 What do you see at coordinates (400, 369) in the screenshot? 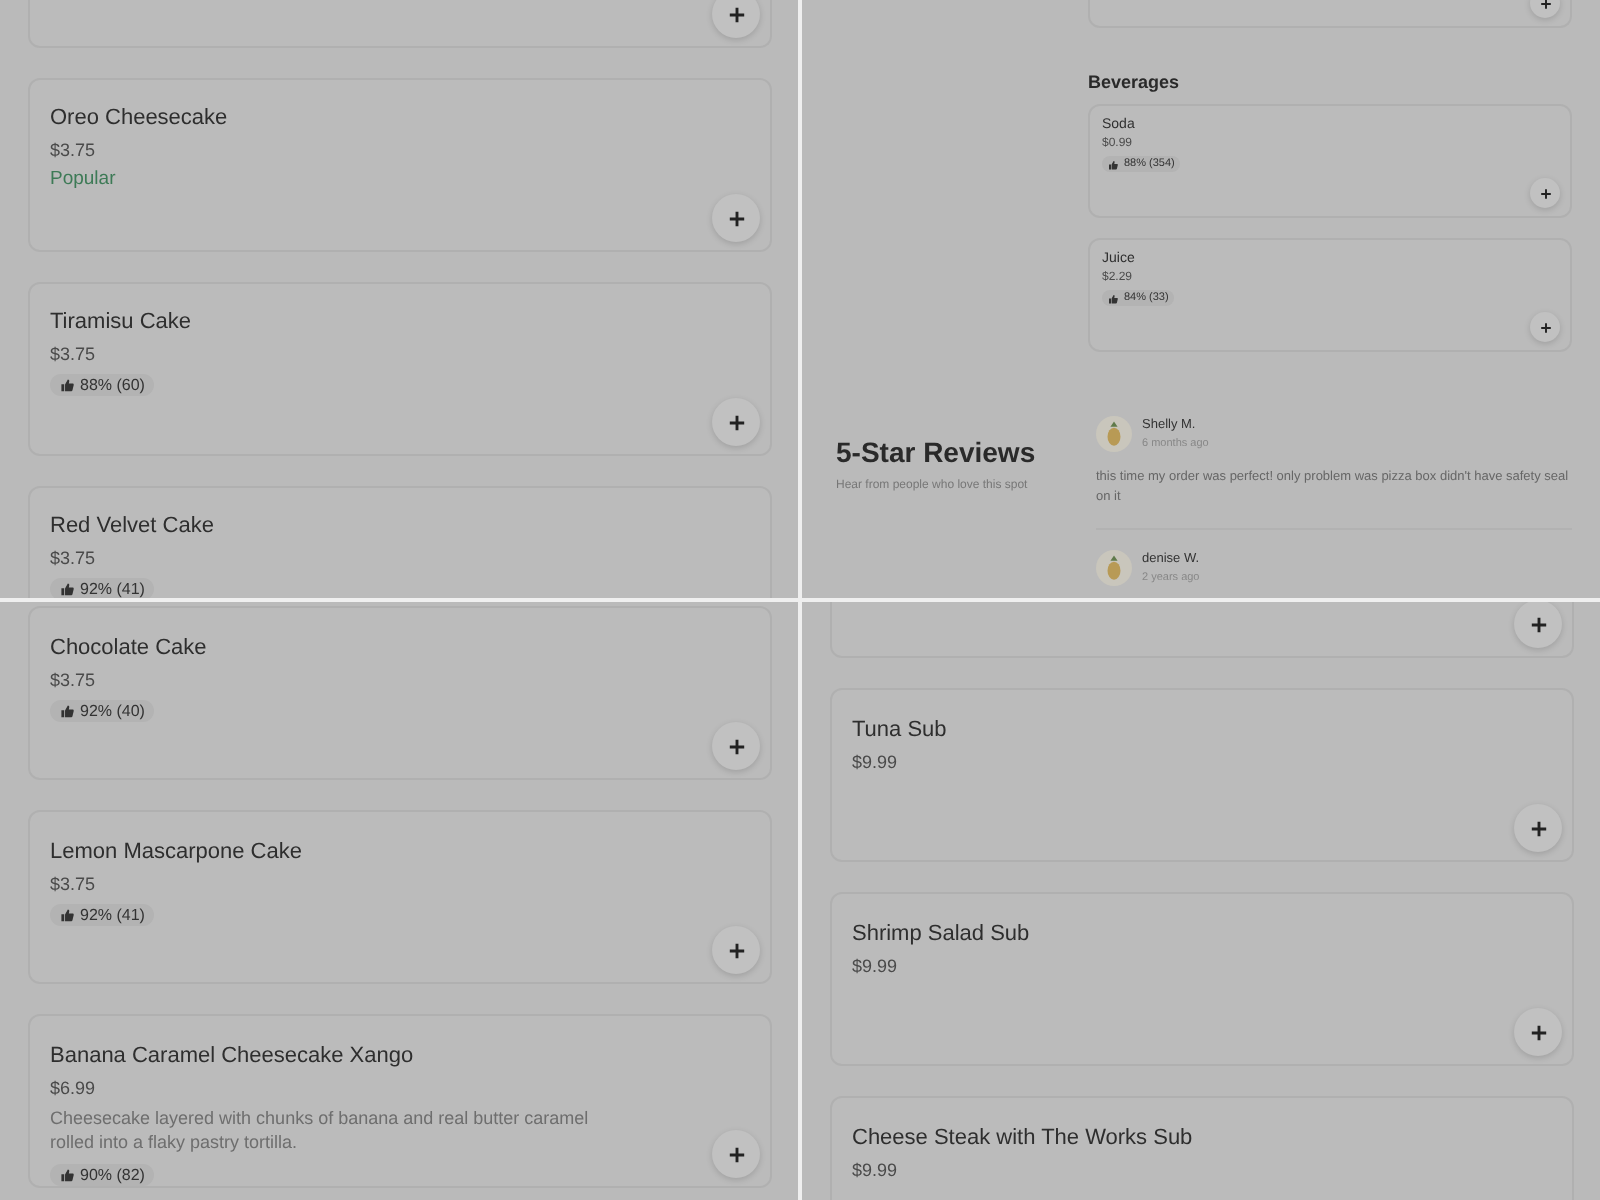
I see `menu-item-card: Tiramisu Cake $3.75 88% (60)` at bounding box center [400, 369].